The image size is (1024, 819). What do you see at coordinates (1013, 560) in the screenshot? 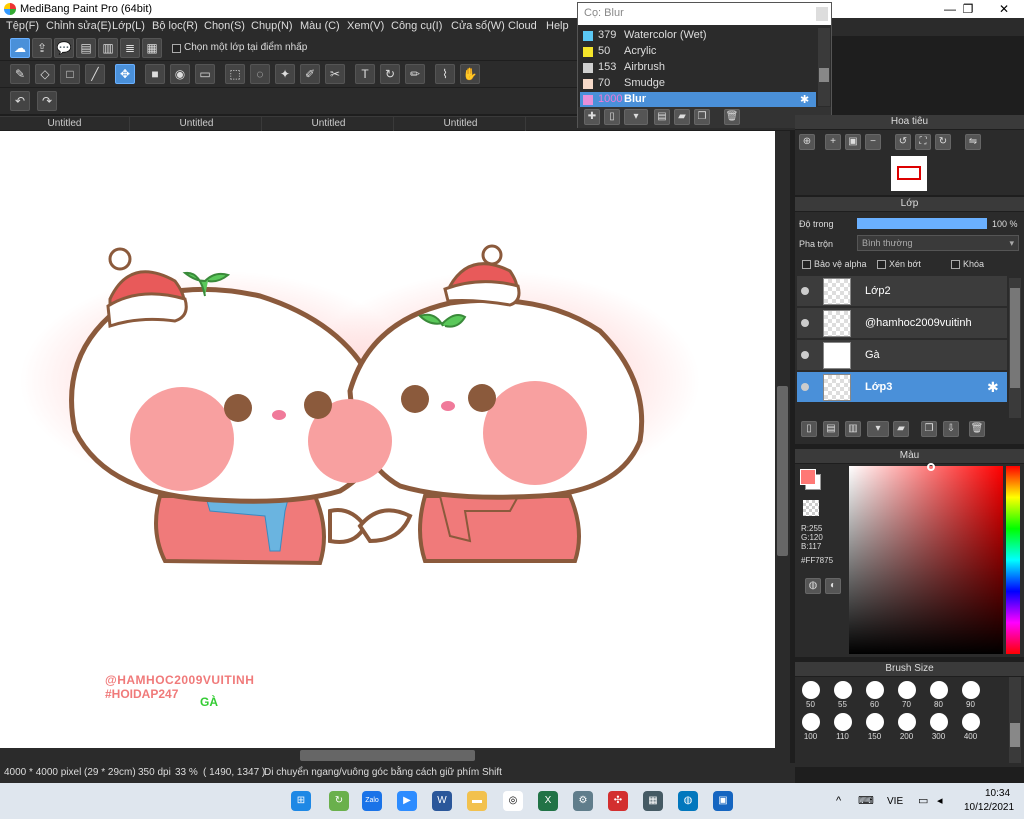
I see `hue-slider` at bounding box center [1013, 560].